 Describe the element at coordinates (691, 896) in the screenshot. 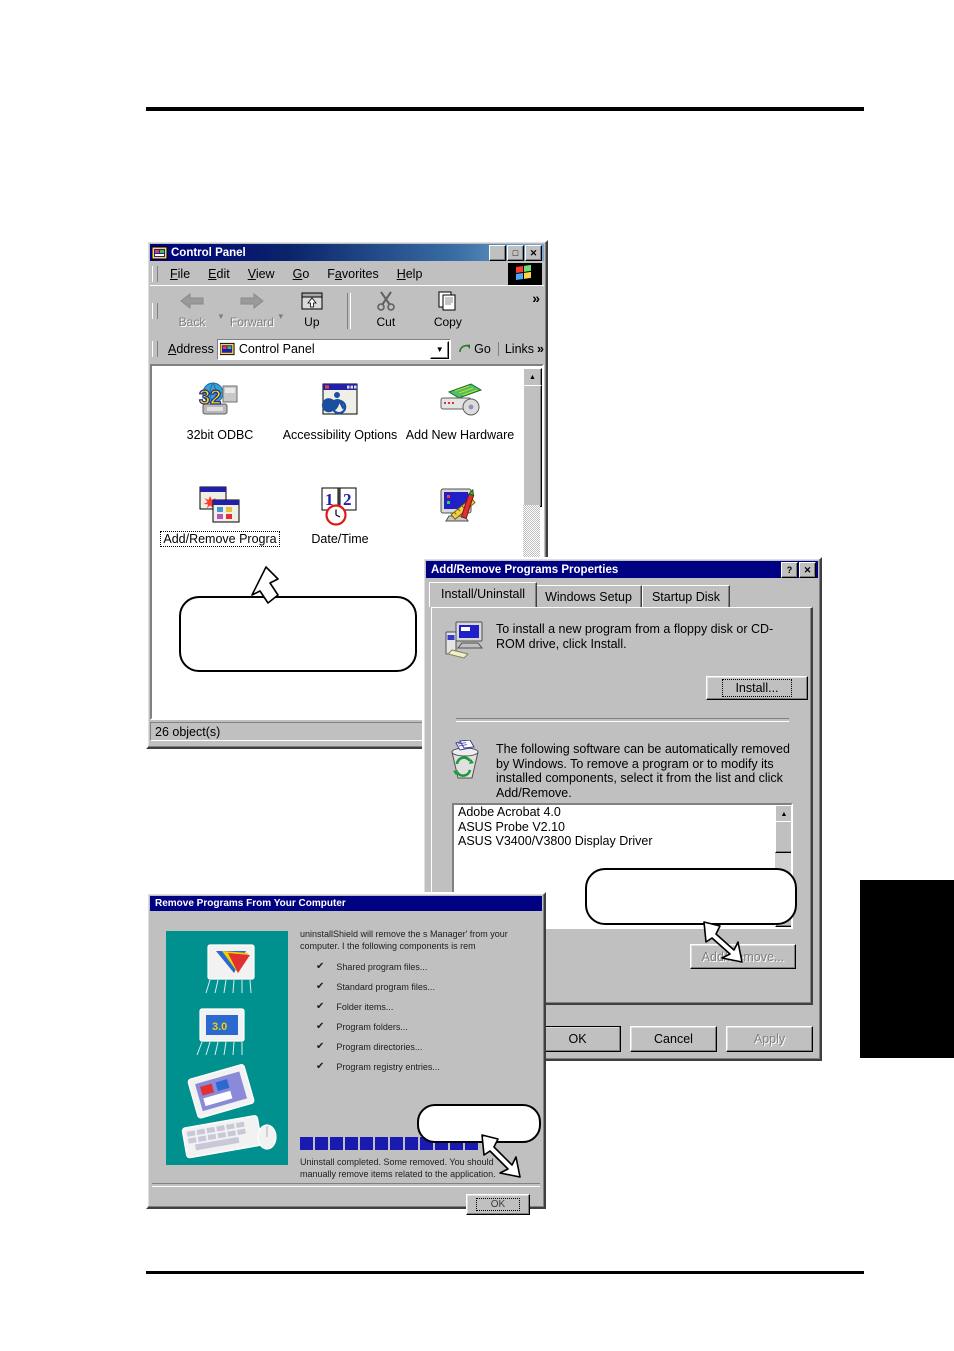

I see `callout-box-add-remove` at that location.